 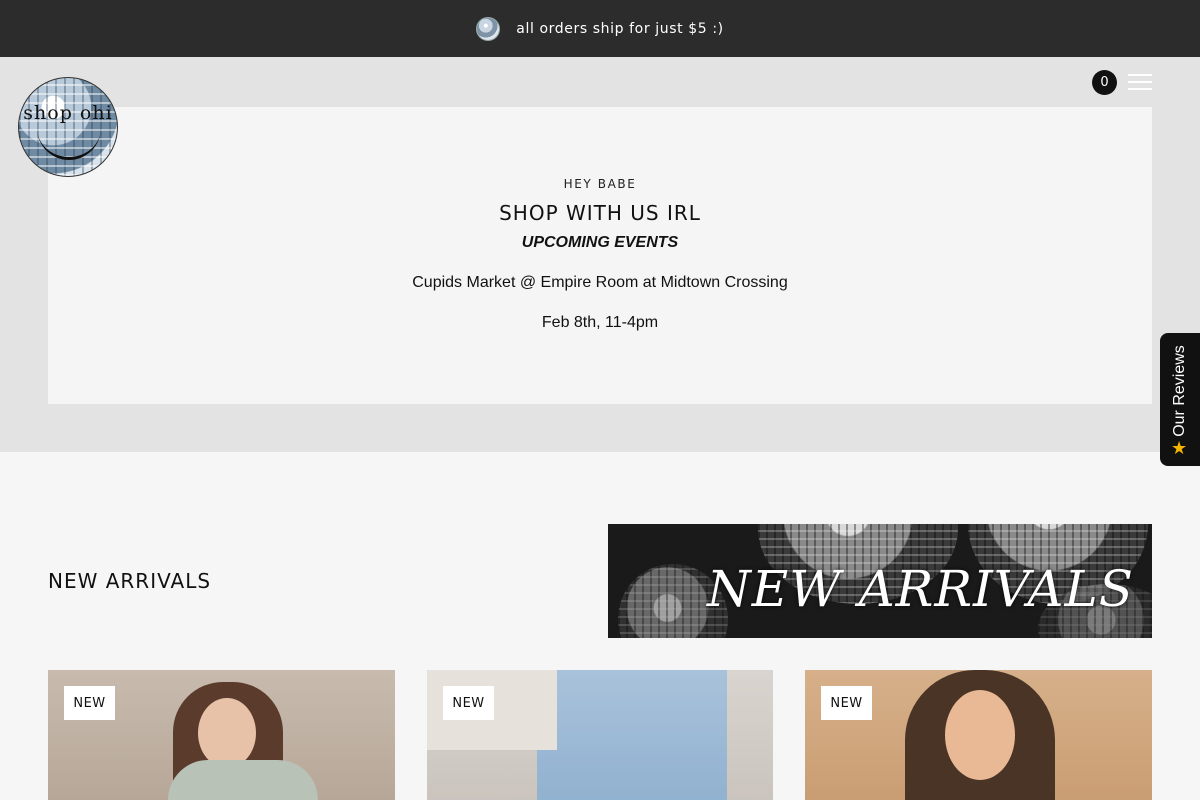 I want to click on store-logo: shop ohi, so click(x=68, y=127).